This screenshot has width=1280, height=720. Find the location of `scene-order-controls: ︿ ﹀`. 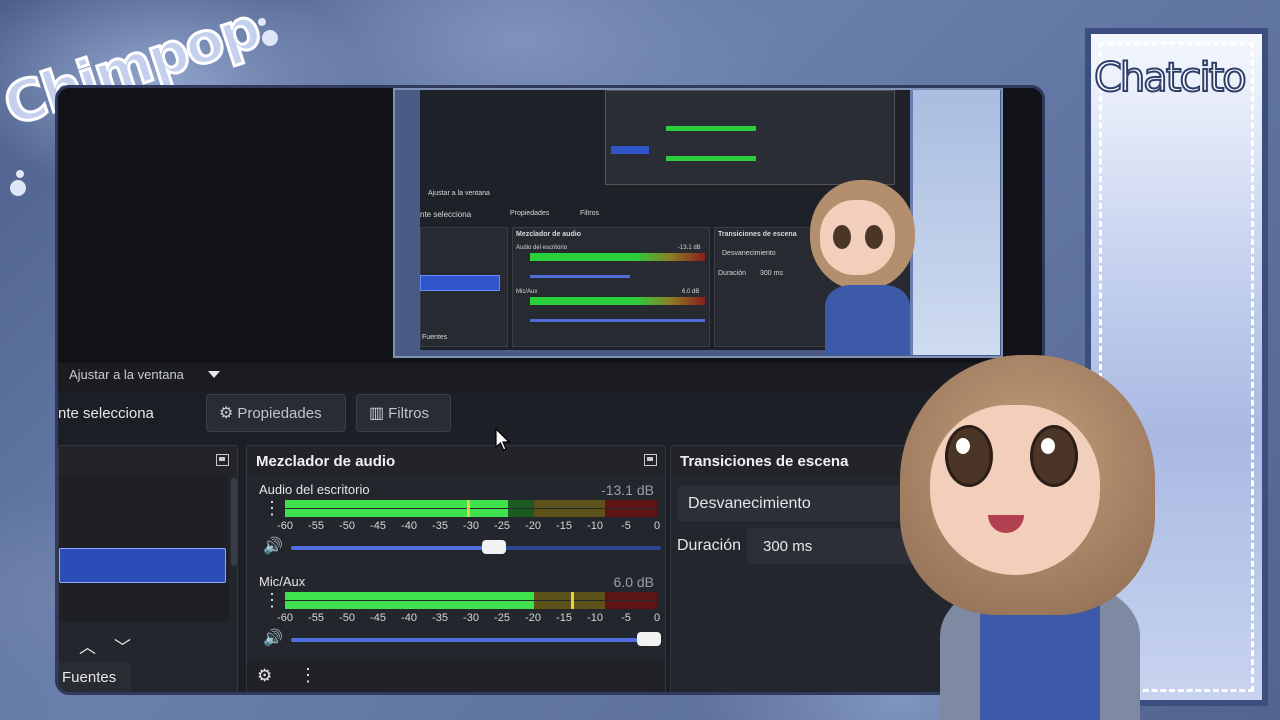

scene-order-controls: ︿ ﹀ is located at coordinates (105, 645).